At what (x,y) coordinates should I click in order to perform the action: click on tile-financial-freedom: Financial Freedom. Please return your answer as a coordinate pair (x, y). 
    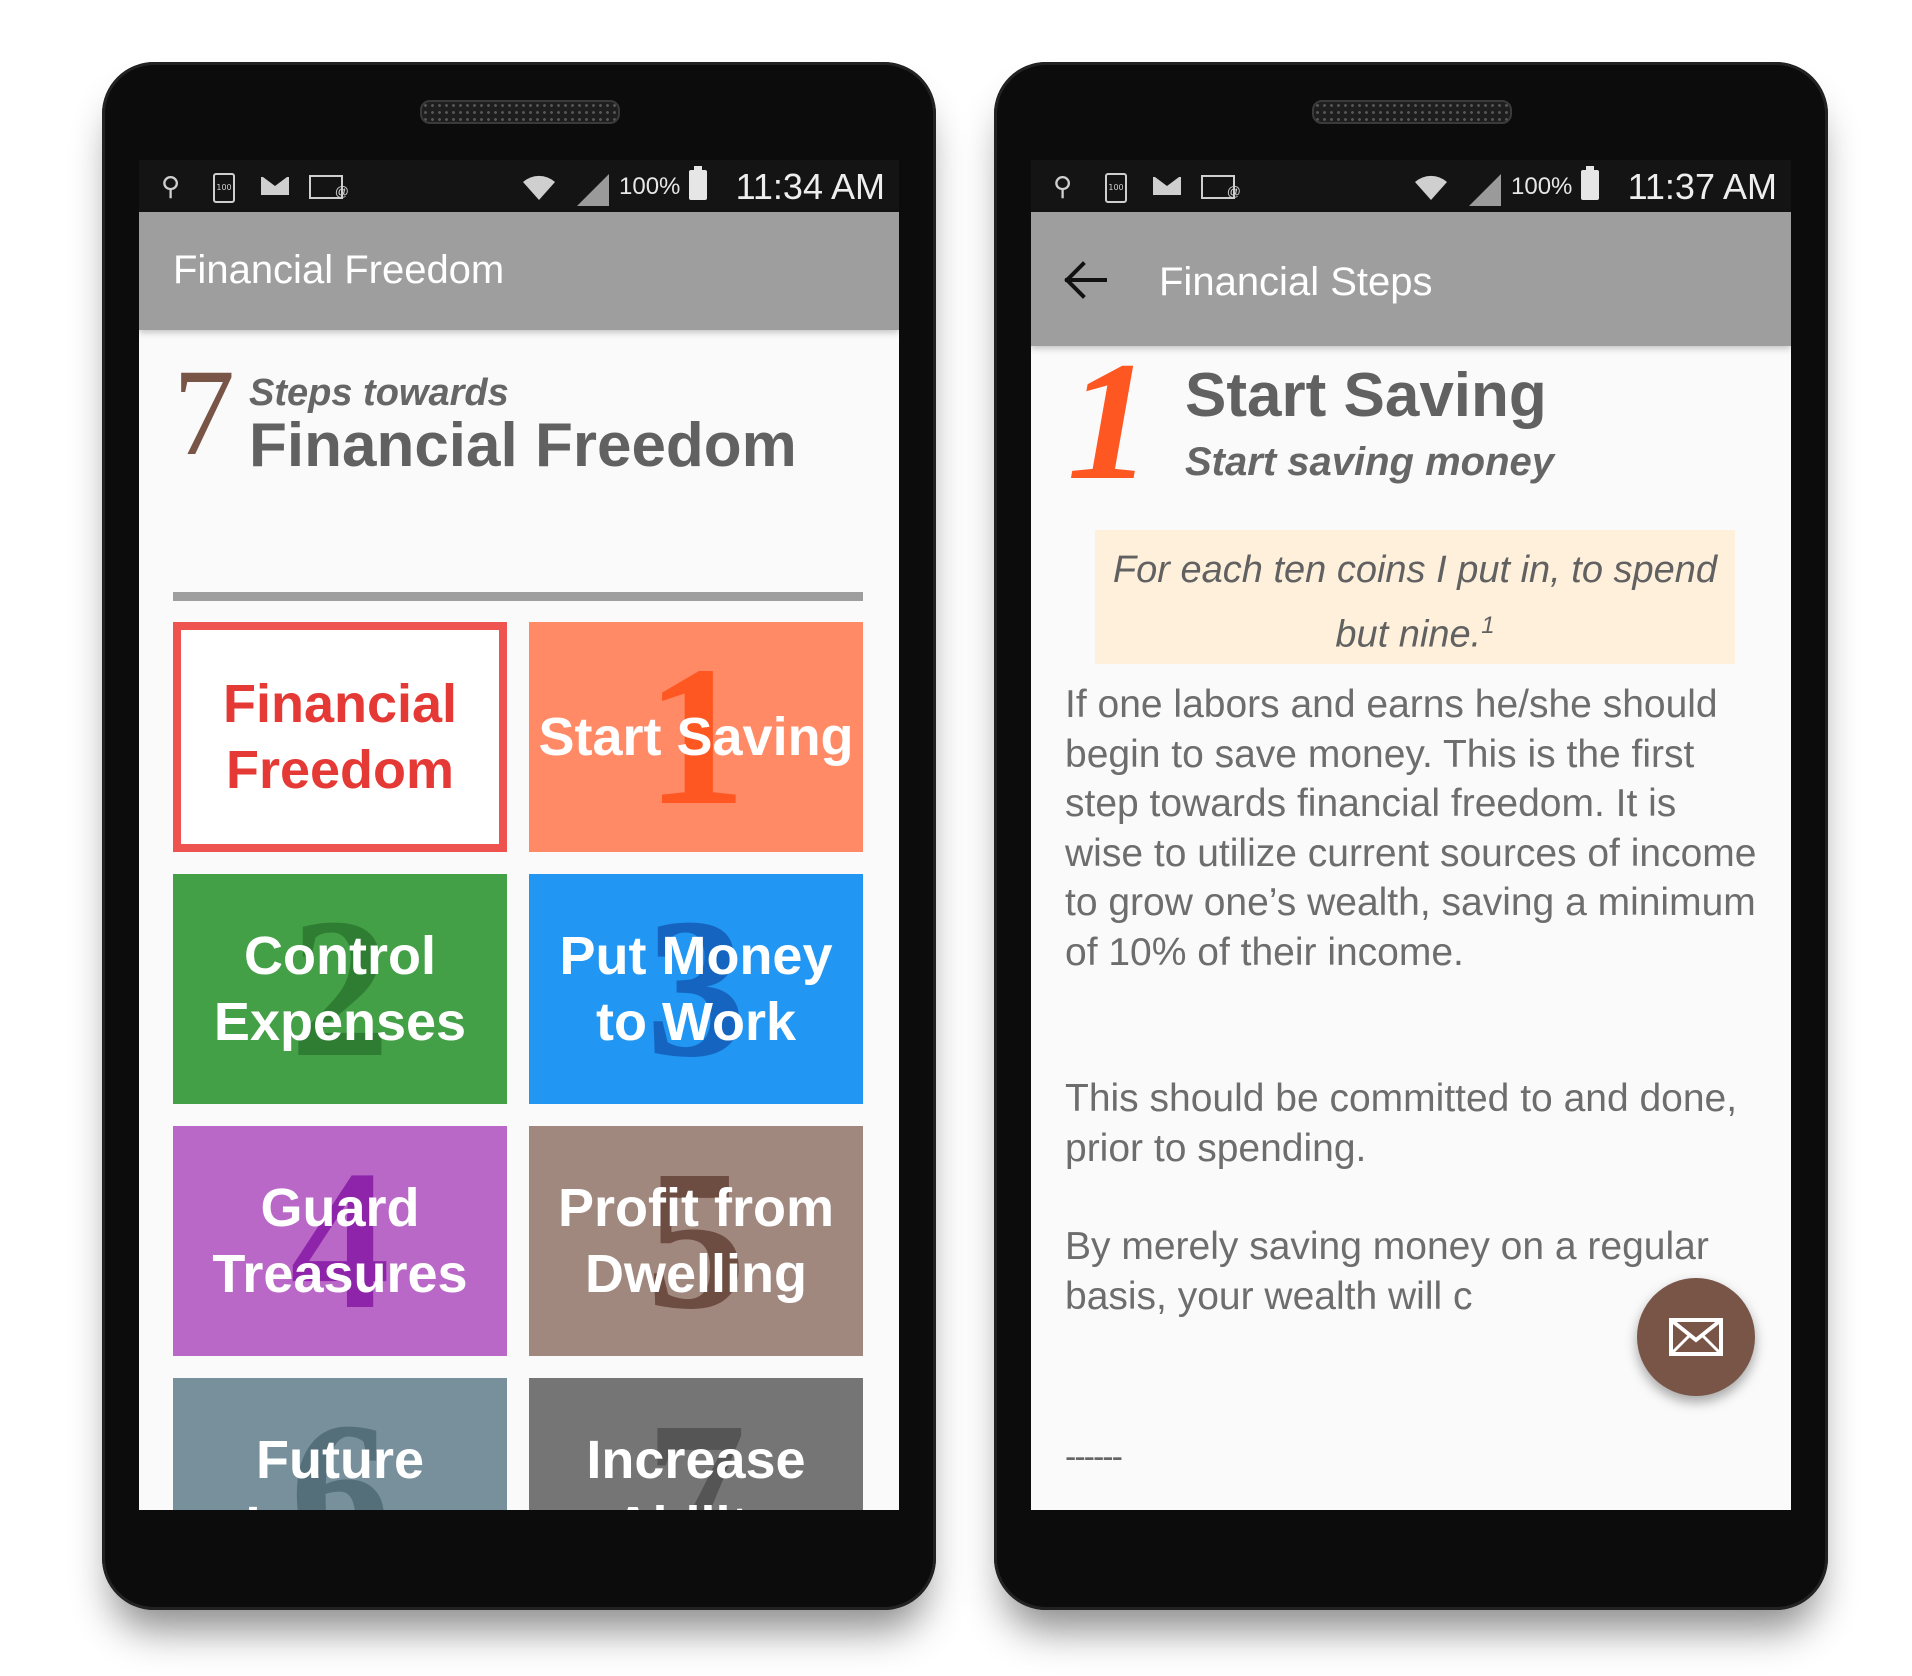
    Looking at the image, I should click on (340, 737).